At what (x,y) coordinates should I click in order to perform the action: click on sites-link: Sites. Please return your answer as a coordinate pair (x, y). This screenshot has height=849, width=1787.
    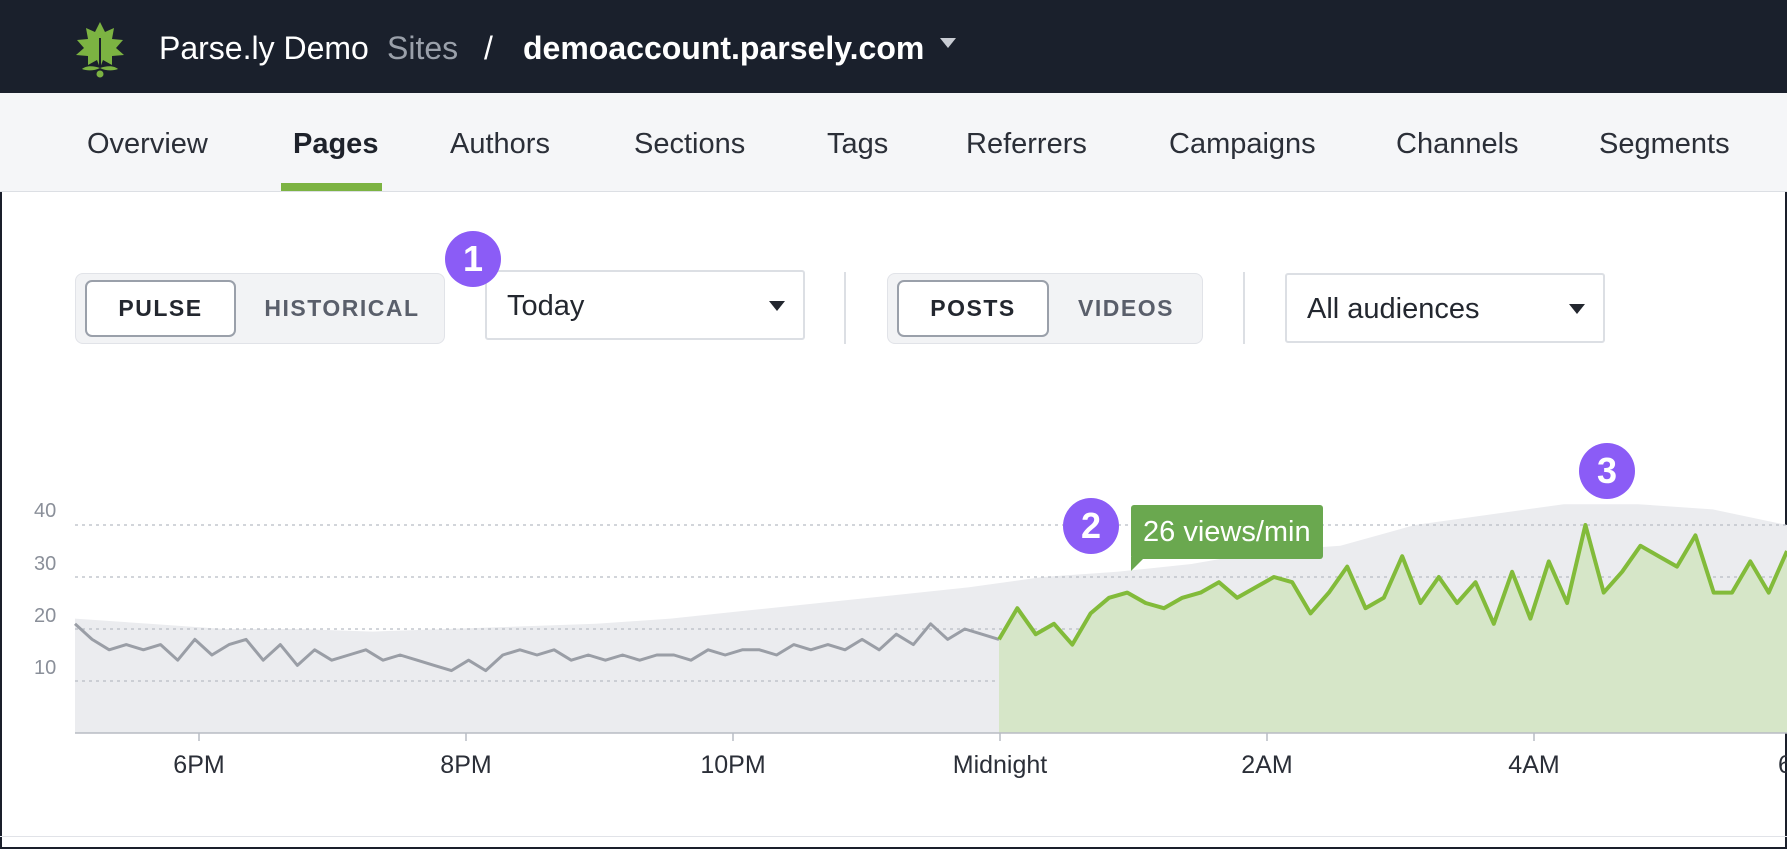
    Looking at the image, I should click on (422, 48).